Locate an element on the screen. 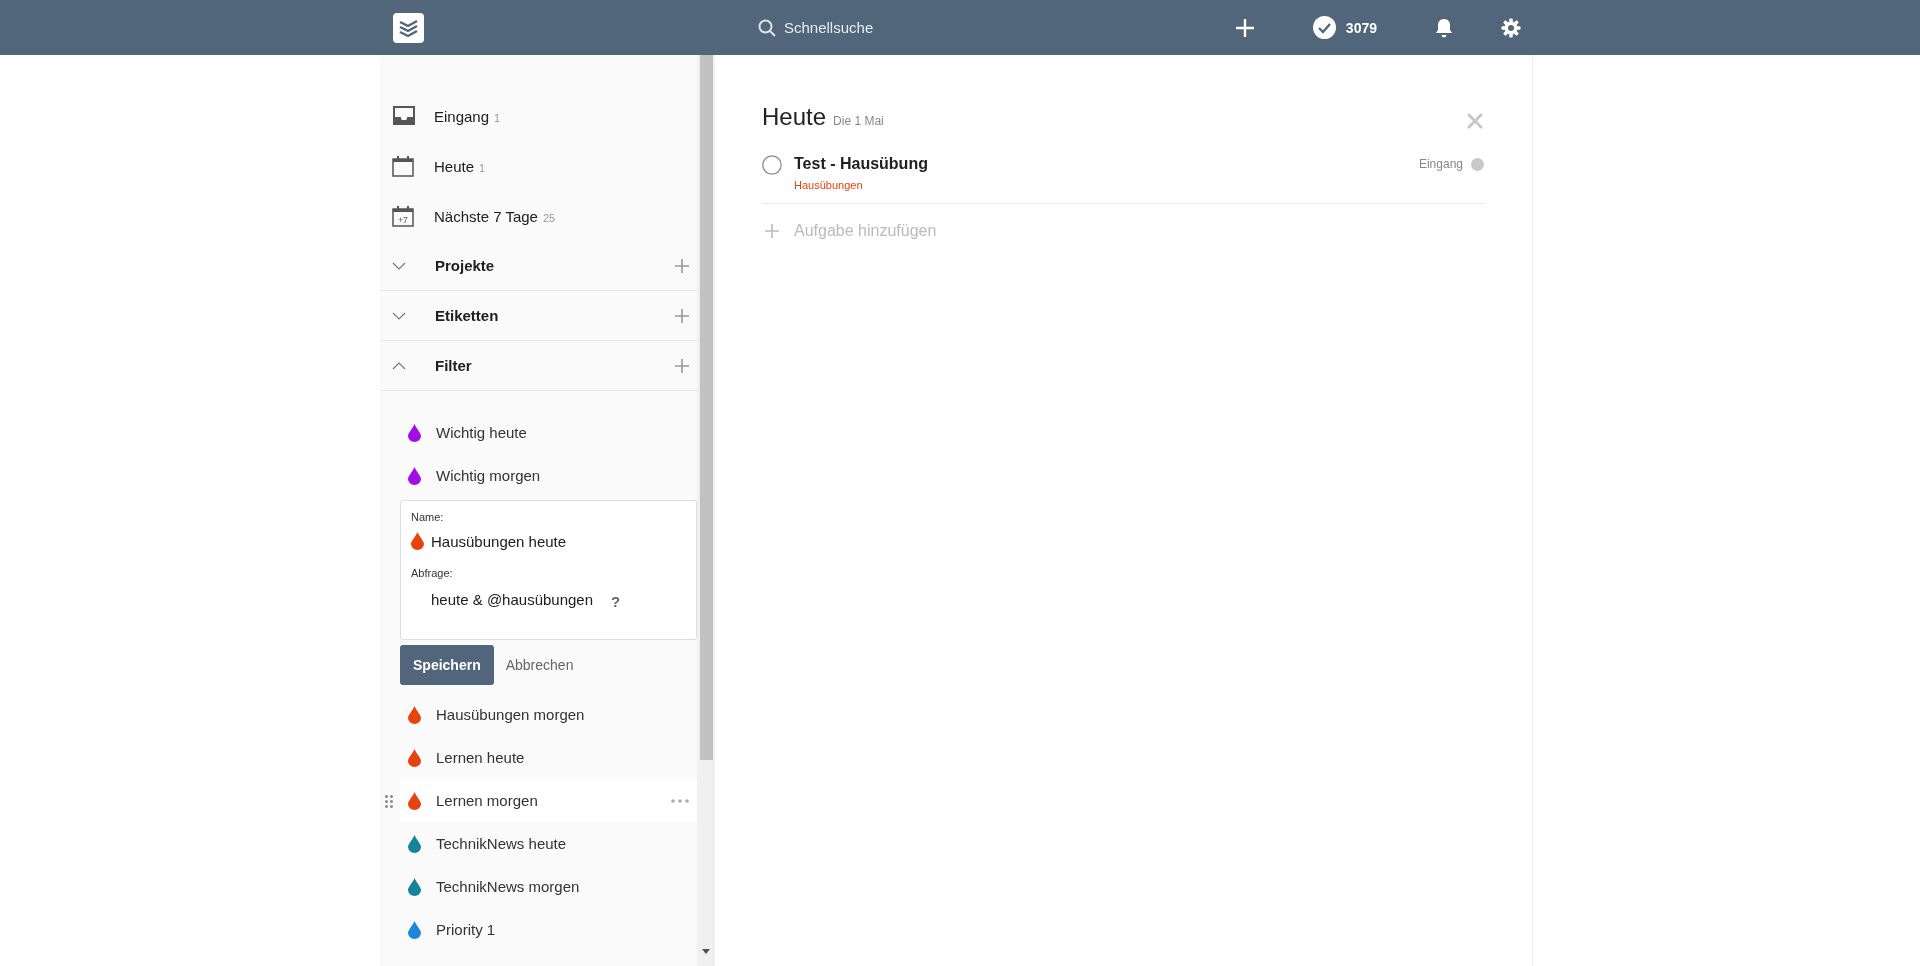  nav-item: Heute 1 is located at coordinates (538, 166).